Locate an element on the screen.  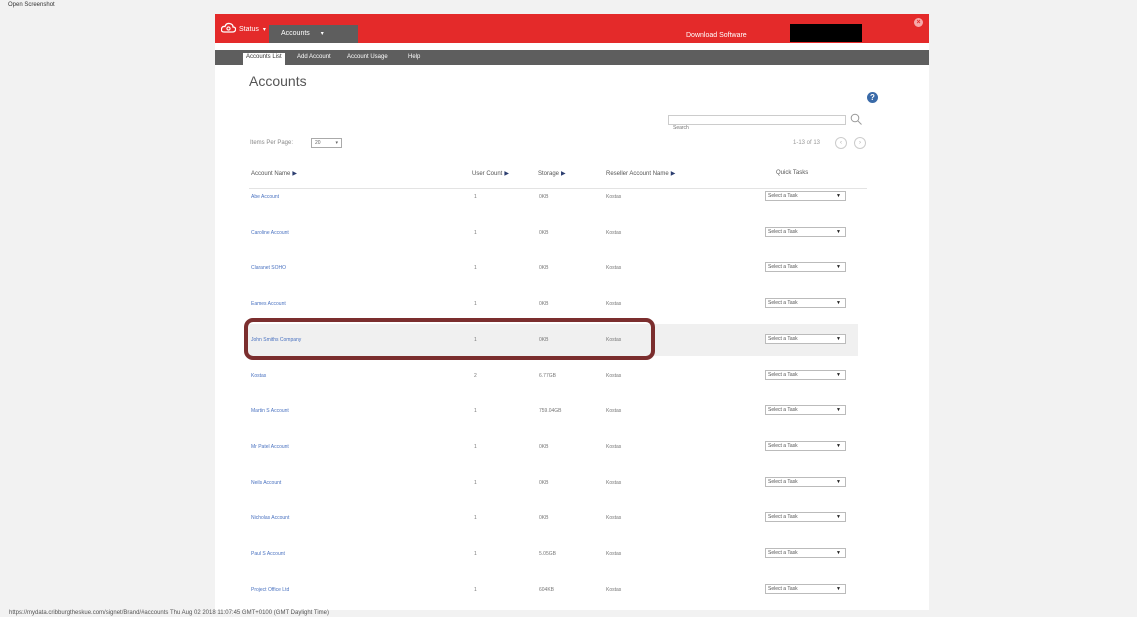
accounts-menu-label: Accounts is located at coordinates (295, 33).